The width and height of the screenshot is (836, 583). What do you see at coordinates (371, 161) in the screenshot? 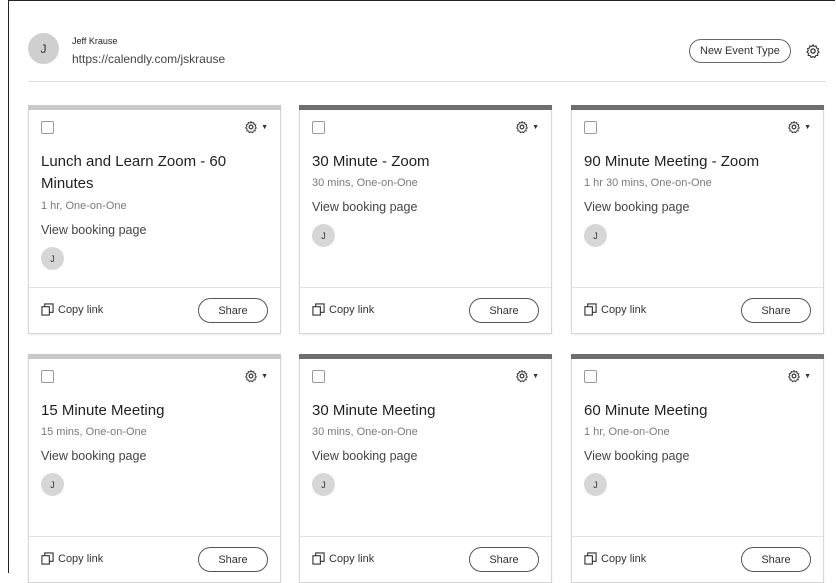
I see `event-title: 30 Minute - Zoom` at bounding box center [371, 161].